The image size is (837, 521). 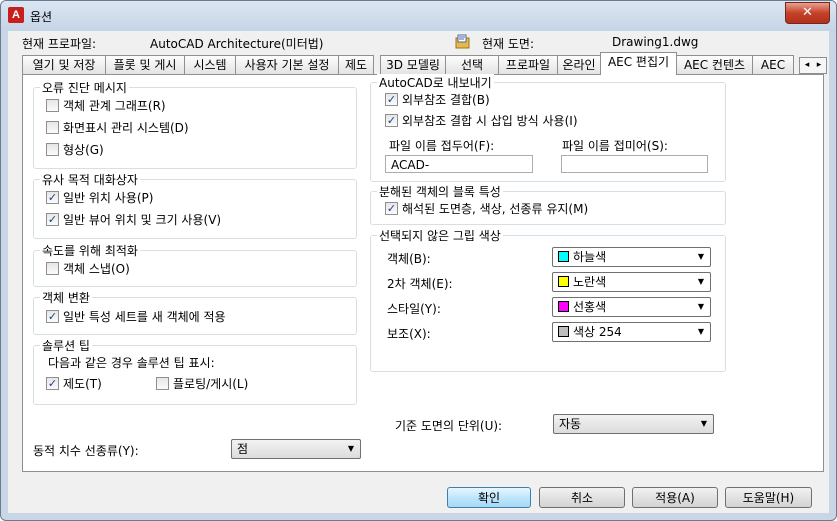 I want to click on current-profile-value: AutoCAD Architecture(미터법), so click(x=237, y=44).